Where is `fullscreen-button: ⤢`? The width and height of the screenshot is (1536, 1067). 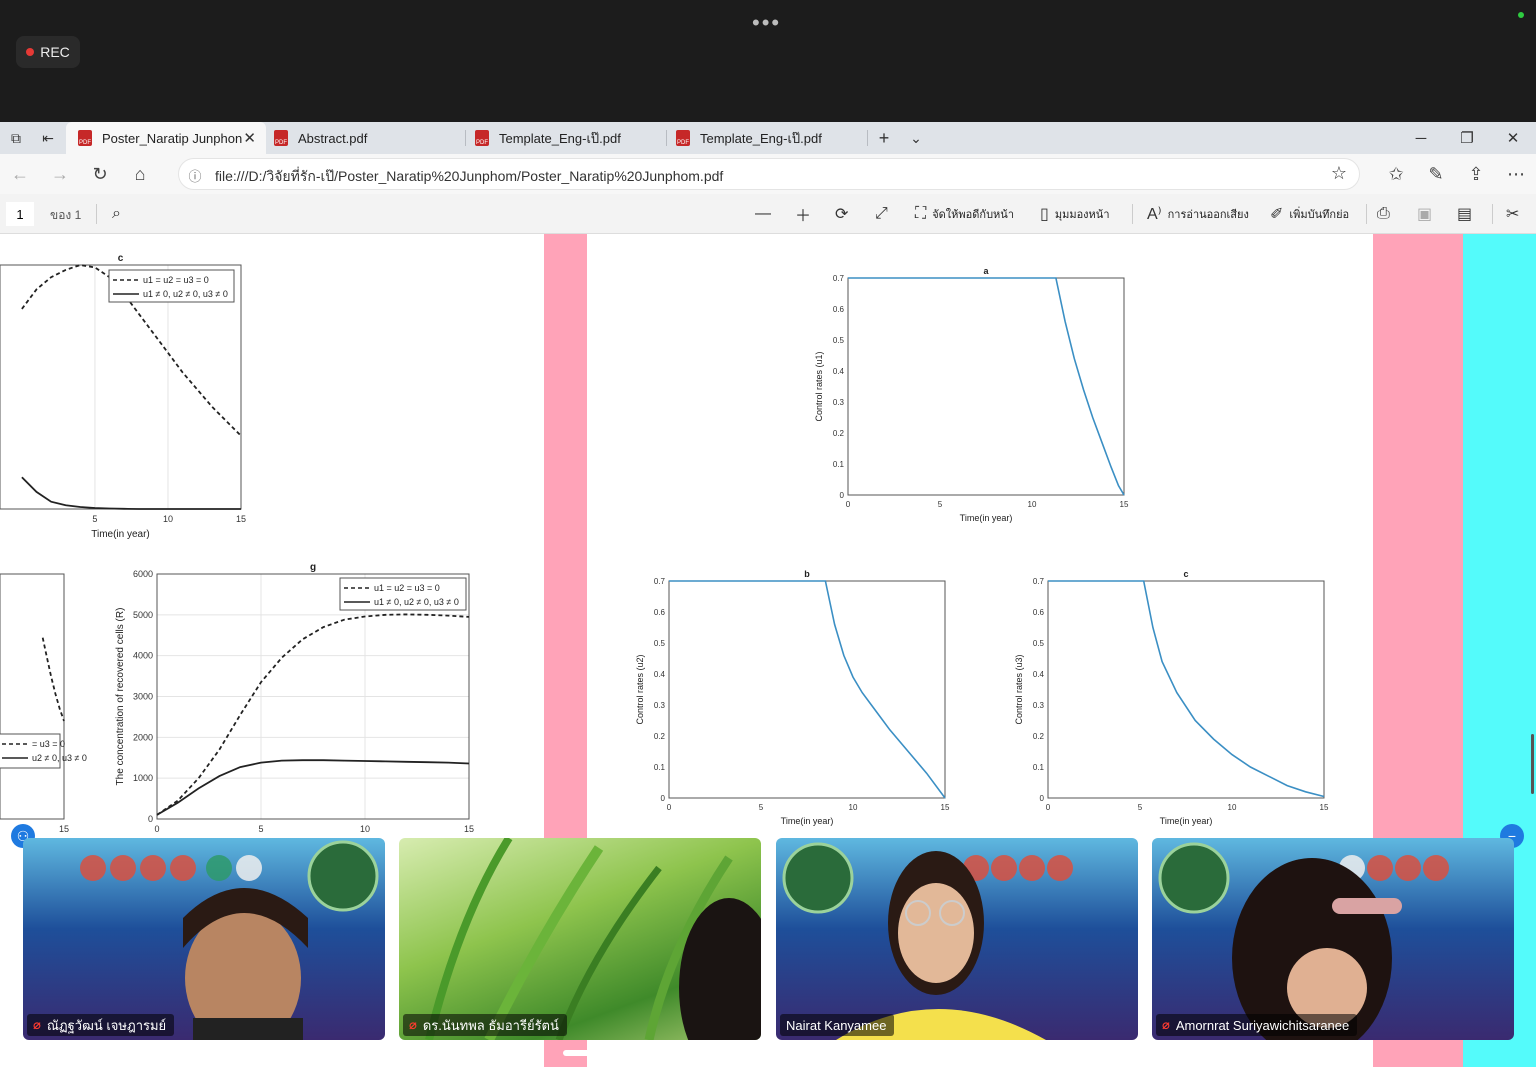
fullscreen-button: ⤢ is located at coordinates (881, 214).